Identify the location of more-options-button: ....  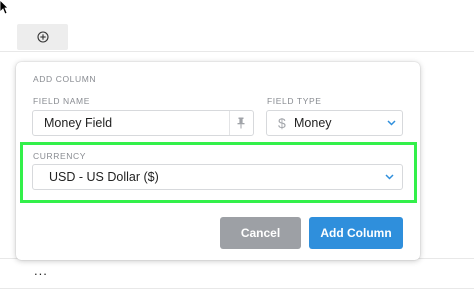
(41, 271).